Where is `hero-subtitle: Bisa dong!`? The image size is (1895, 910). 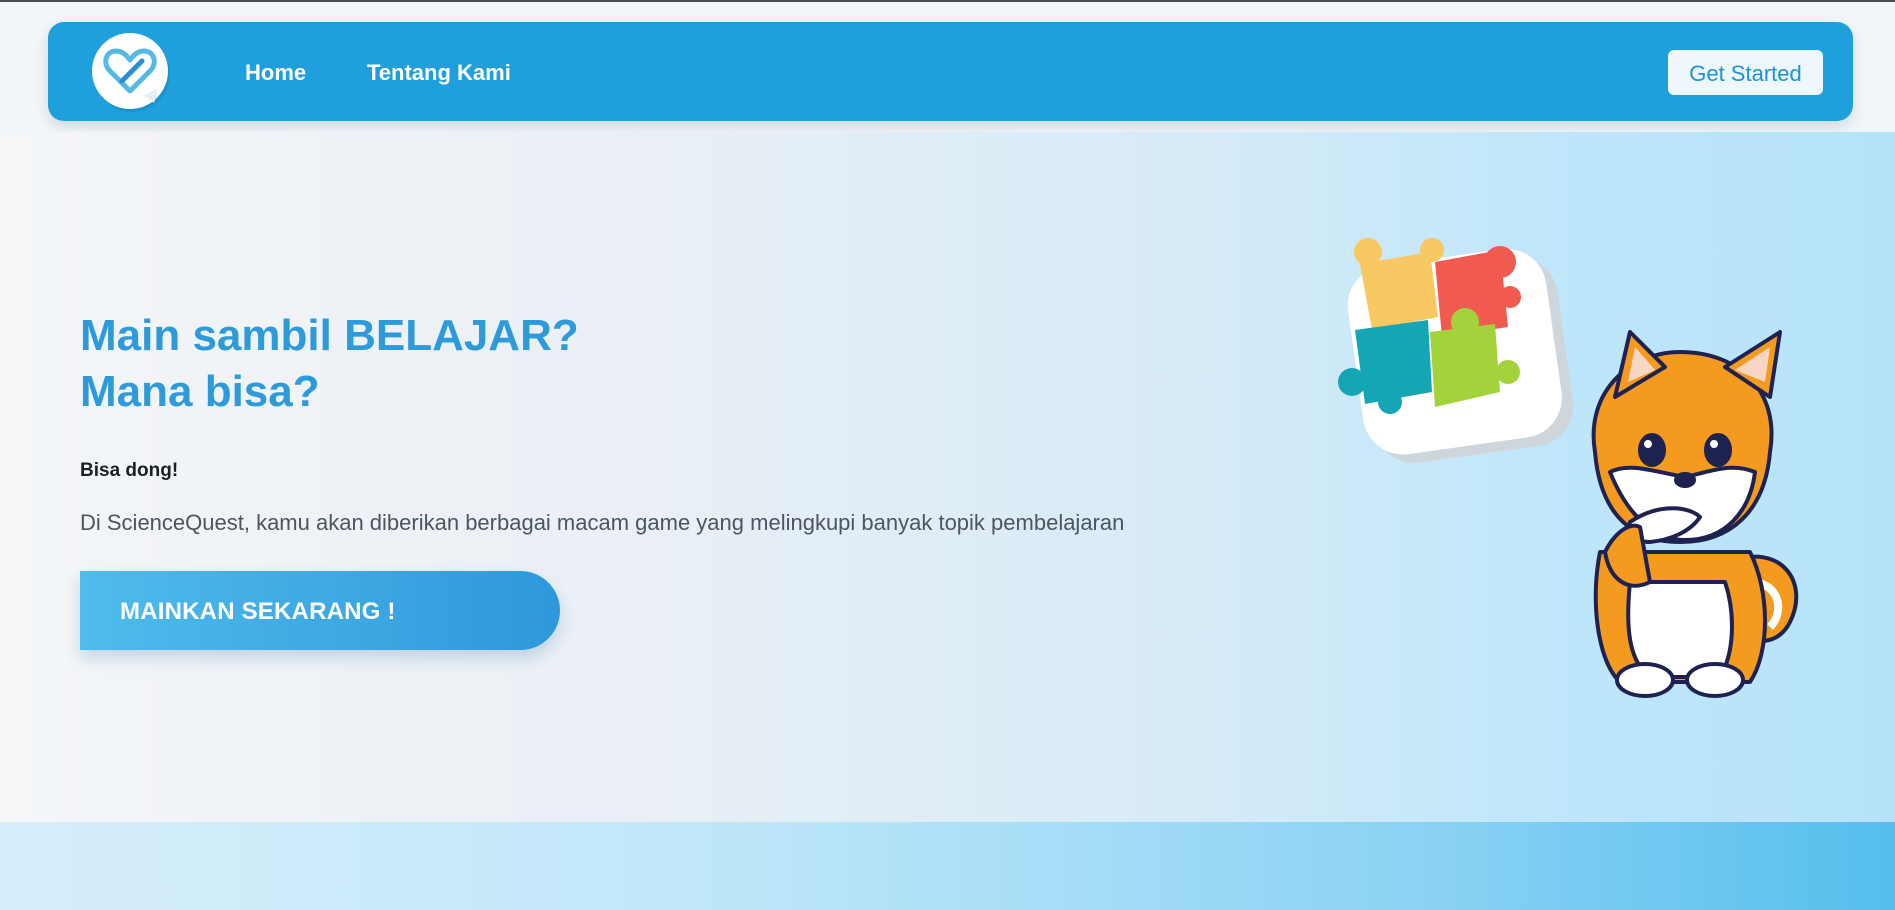
hero-subtitle: Bisa dong! is located at coordinates (129, 470).